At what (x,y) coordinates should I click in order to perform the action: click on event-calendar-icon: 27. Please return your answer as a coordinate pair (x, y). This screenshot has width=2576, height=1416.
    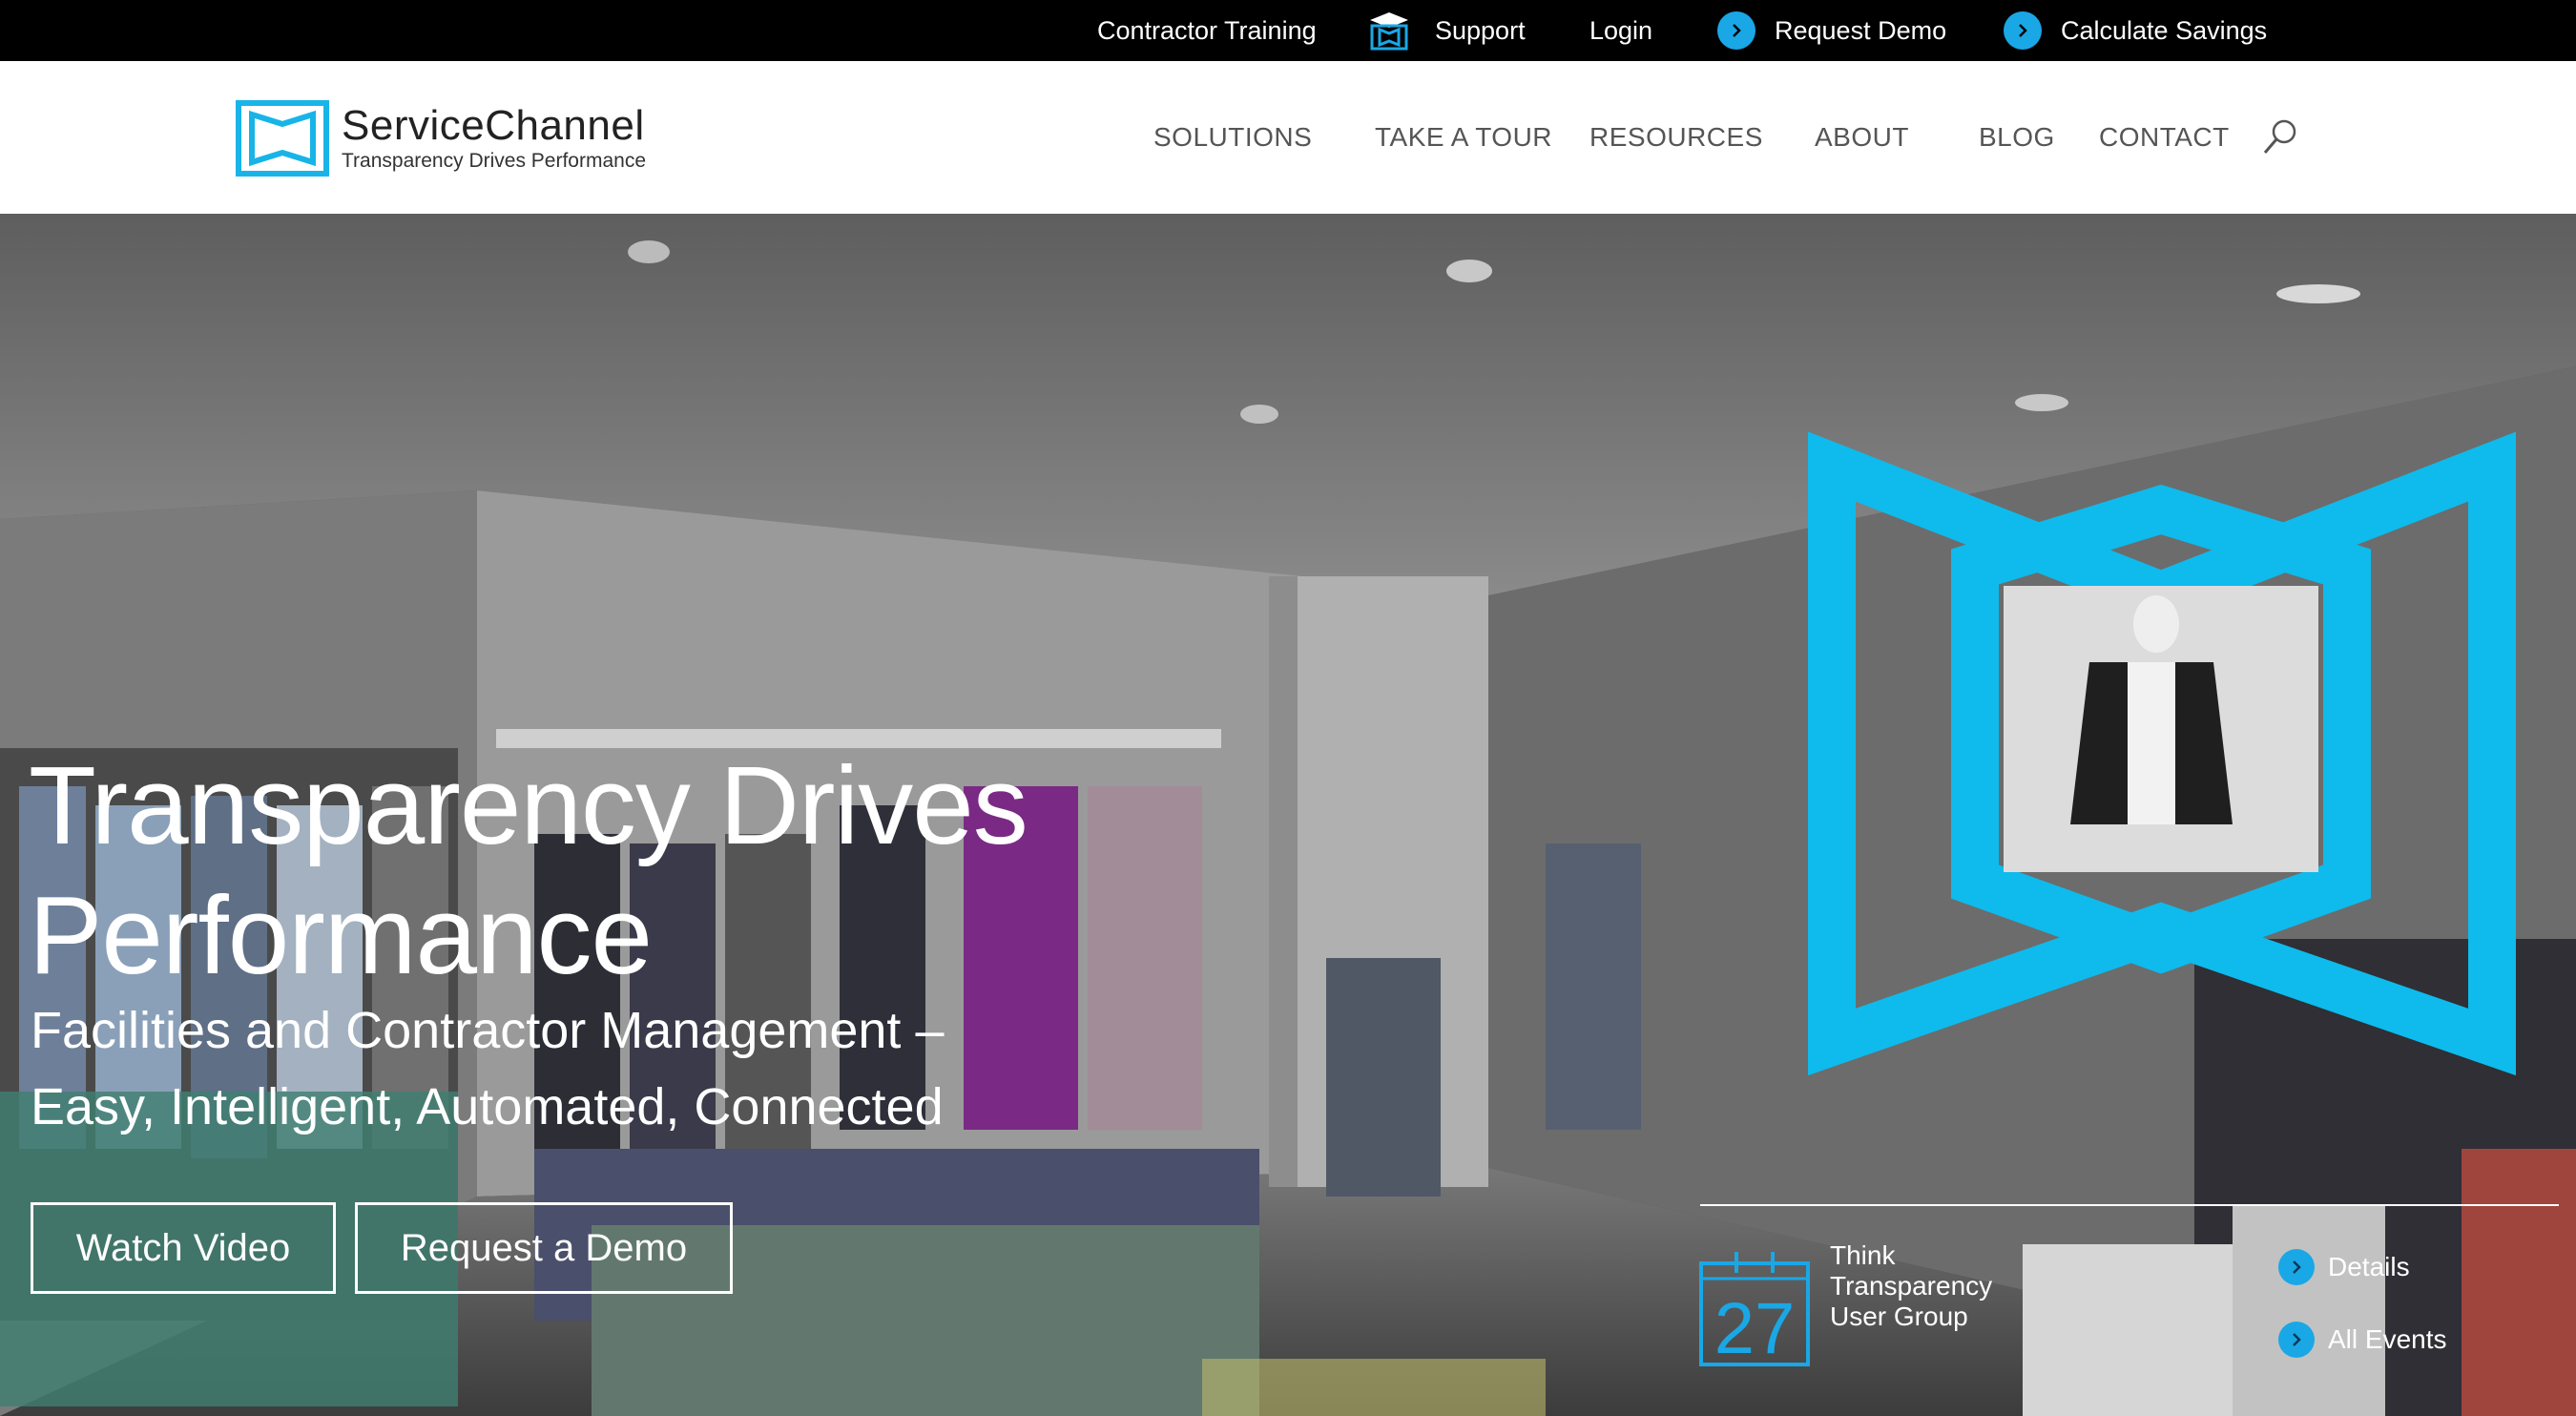
    Looking at the image, I should click on (1754, 1309).